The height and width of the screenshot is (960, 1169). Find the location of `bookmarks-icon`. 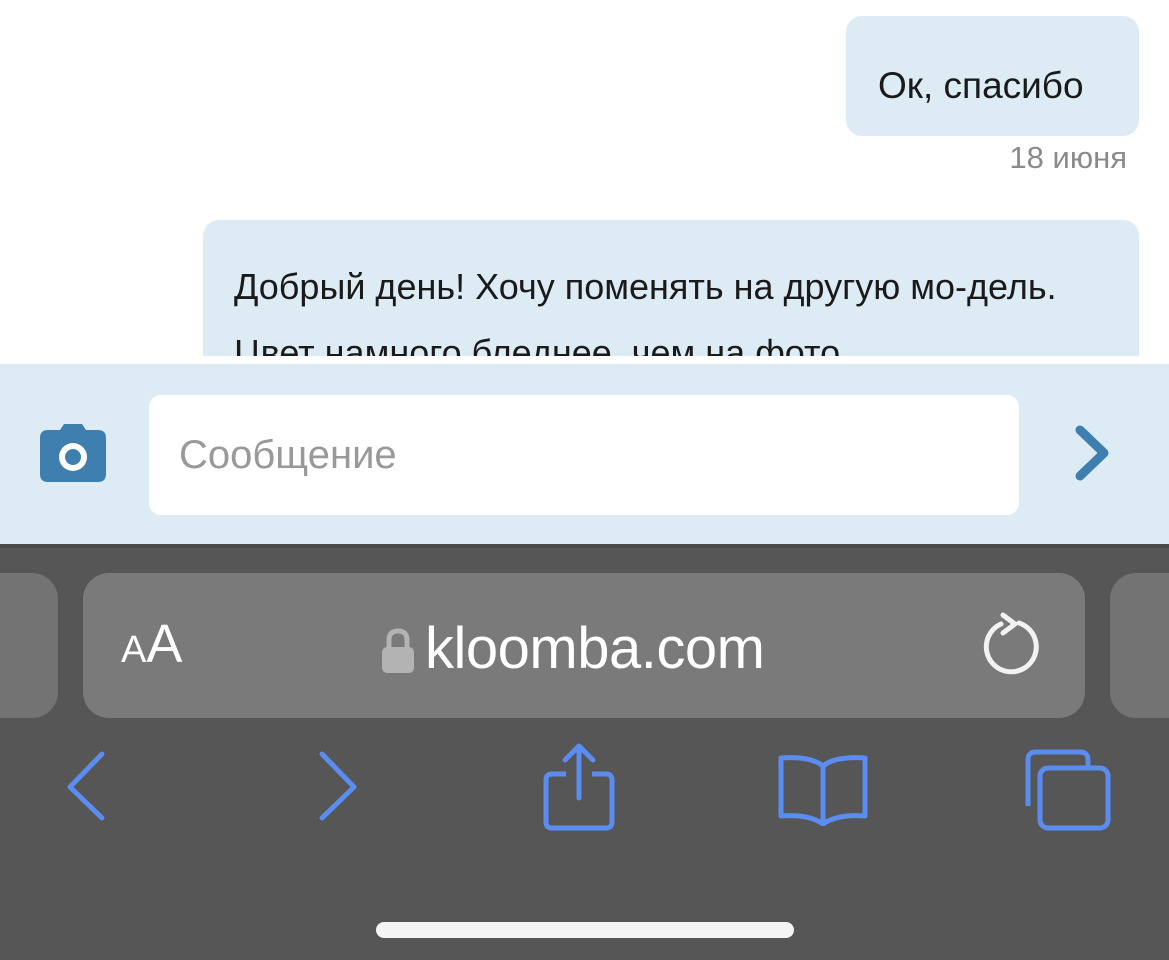

bookmarks-icon is located at coordinates (823, 788).